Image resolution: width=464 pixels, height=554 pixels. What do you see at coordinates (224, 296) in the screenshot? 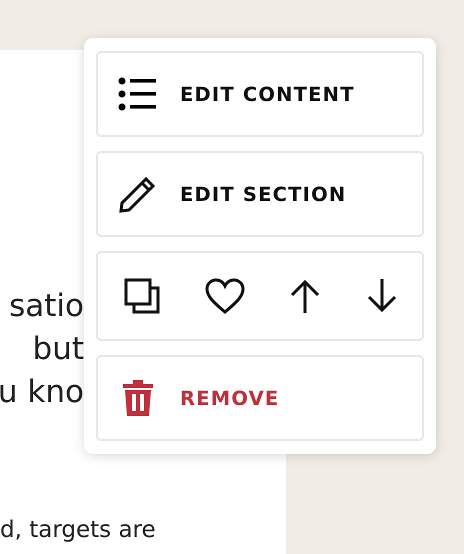
I see `heart-icon` at bounding box center [224, 296].